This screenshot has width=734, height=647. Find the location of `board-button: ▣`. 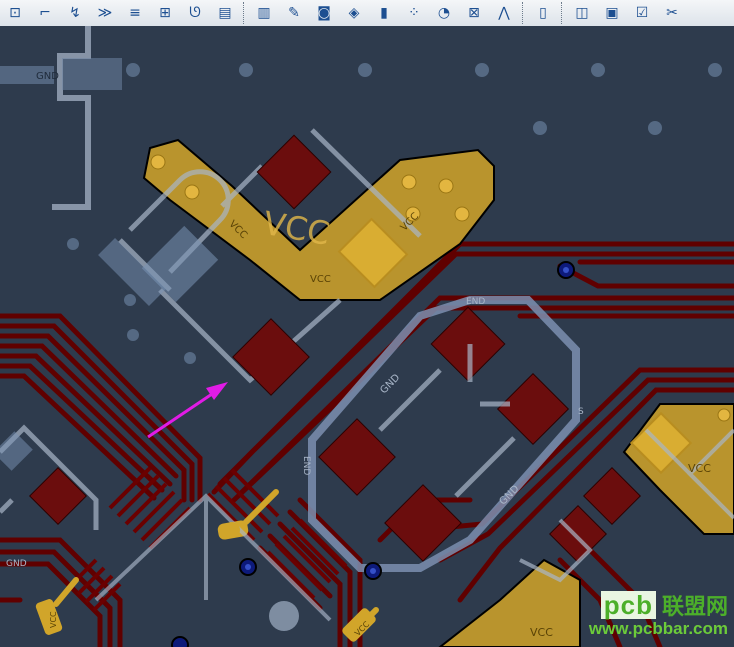

board-button: ▣ is located at coordinates (612, 13).